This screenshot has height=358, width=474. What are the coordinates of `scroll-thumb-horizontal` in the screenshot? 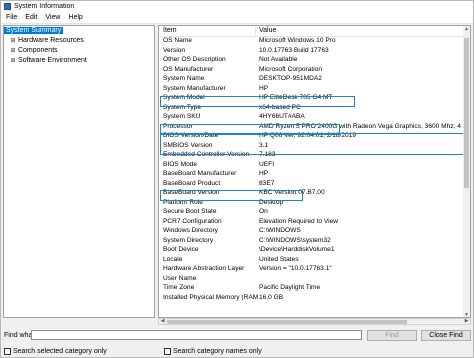 It's located at (287, 322).